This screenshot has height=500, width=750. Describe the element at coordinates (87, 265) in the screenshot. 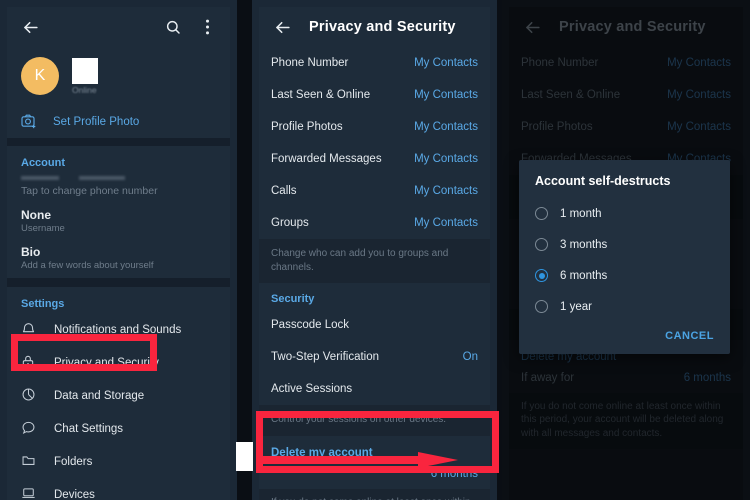

I see `bio-label: Add a few words about yourself` at that location.